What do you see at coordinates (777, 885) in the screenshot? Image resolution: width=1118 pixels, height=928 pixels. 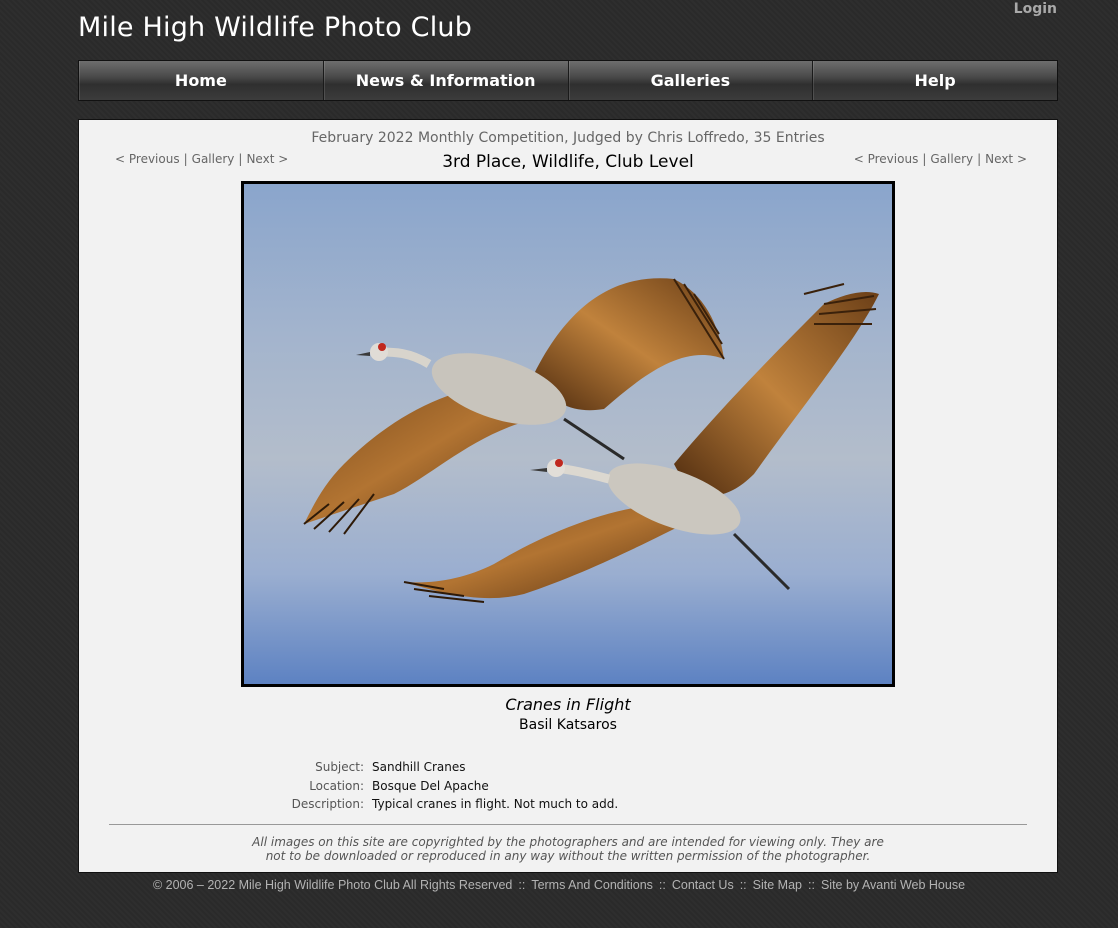 I see `sitemap-link: Site Map` at bounding box center [777, 885].